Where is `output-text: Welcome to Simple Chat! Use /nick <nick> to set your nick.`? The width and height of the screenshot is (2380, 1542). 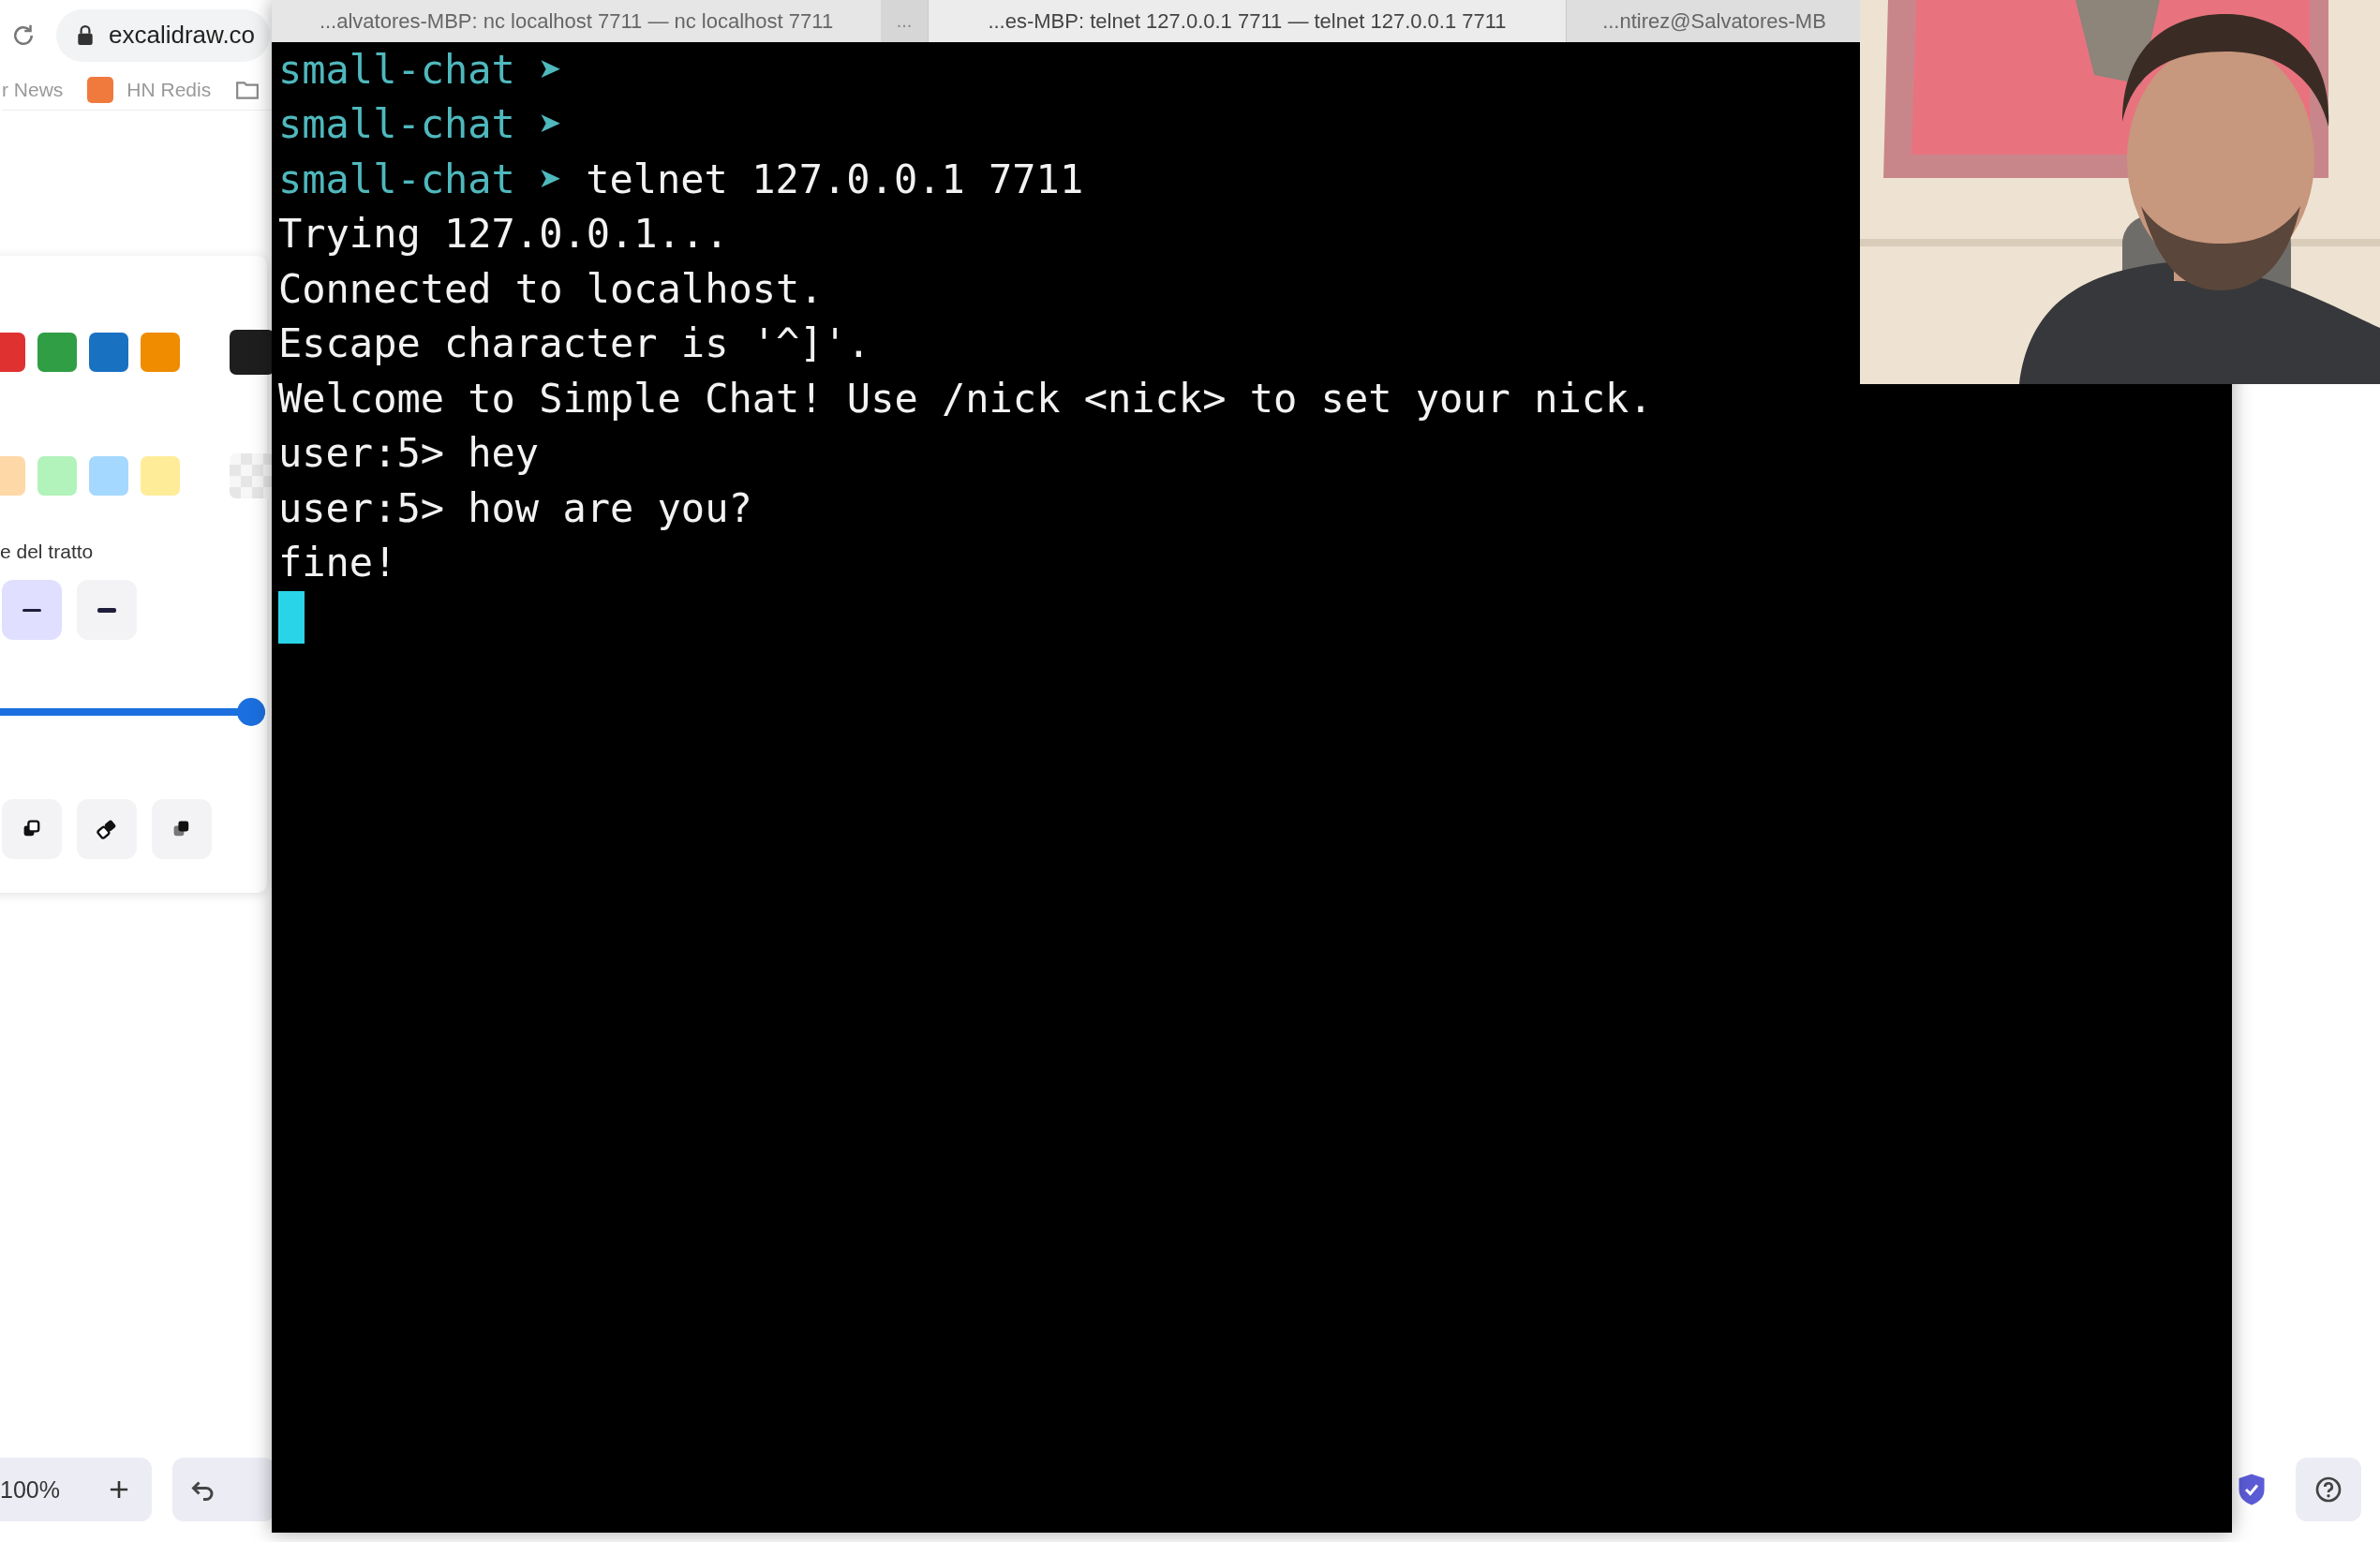
output-text: Welcome to Simple Chat! Use /nick <nick> to set your nick. is located at coordinates (965, 398).